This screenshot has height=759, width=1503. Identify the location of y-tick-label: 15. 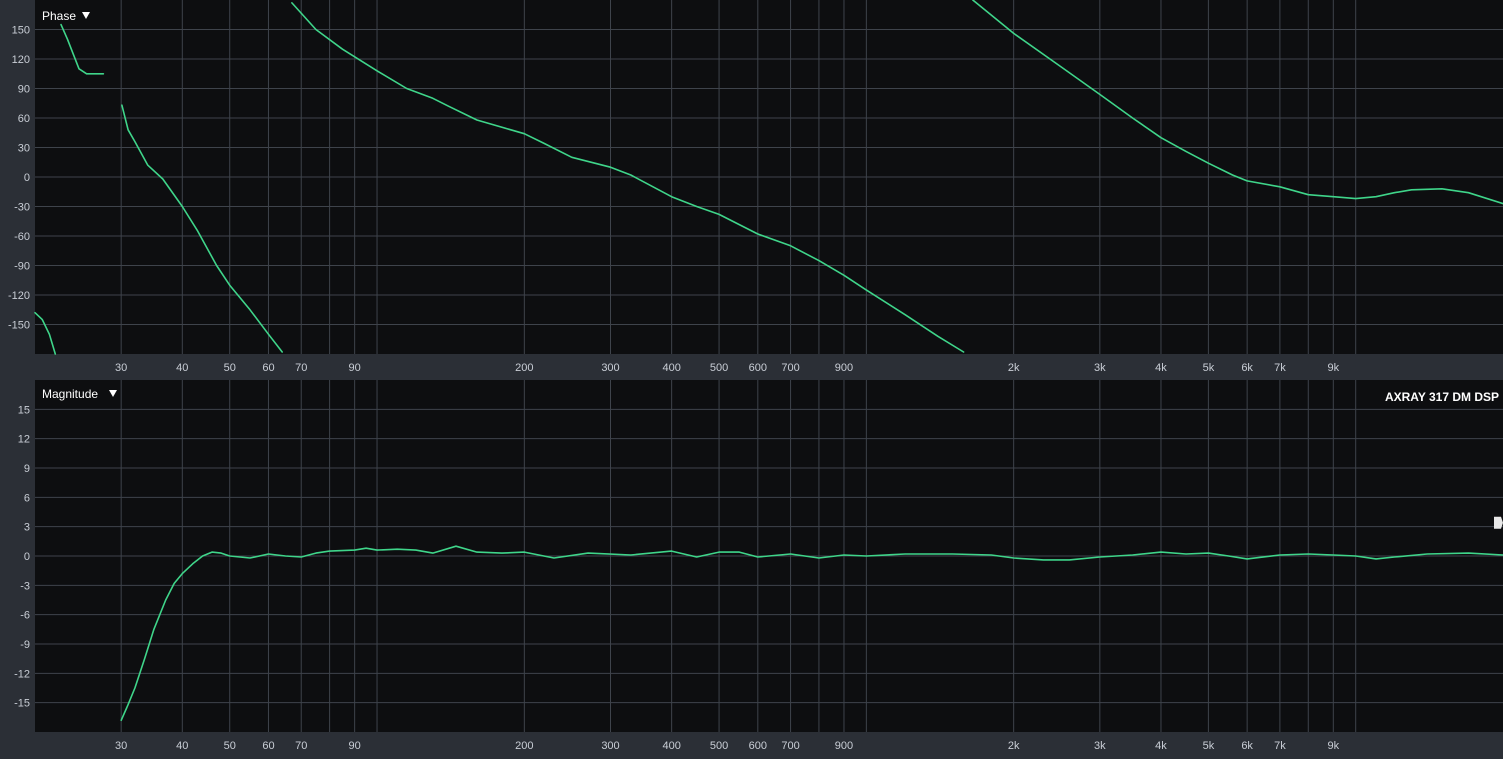
(24, 410).